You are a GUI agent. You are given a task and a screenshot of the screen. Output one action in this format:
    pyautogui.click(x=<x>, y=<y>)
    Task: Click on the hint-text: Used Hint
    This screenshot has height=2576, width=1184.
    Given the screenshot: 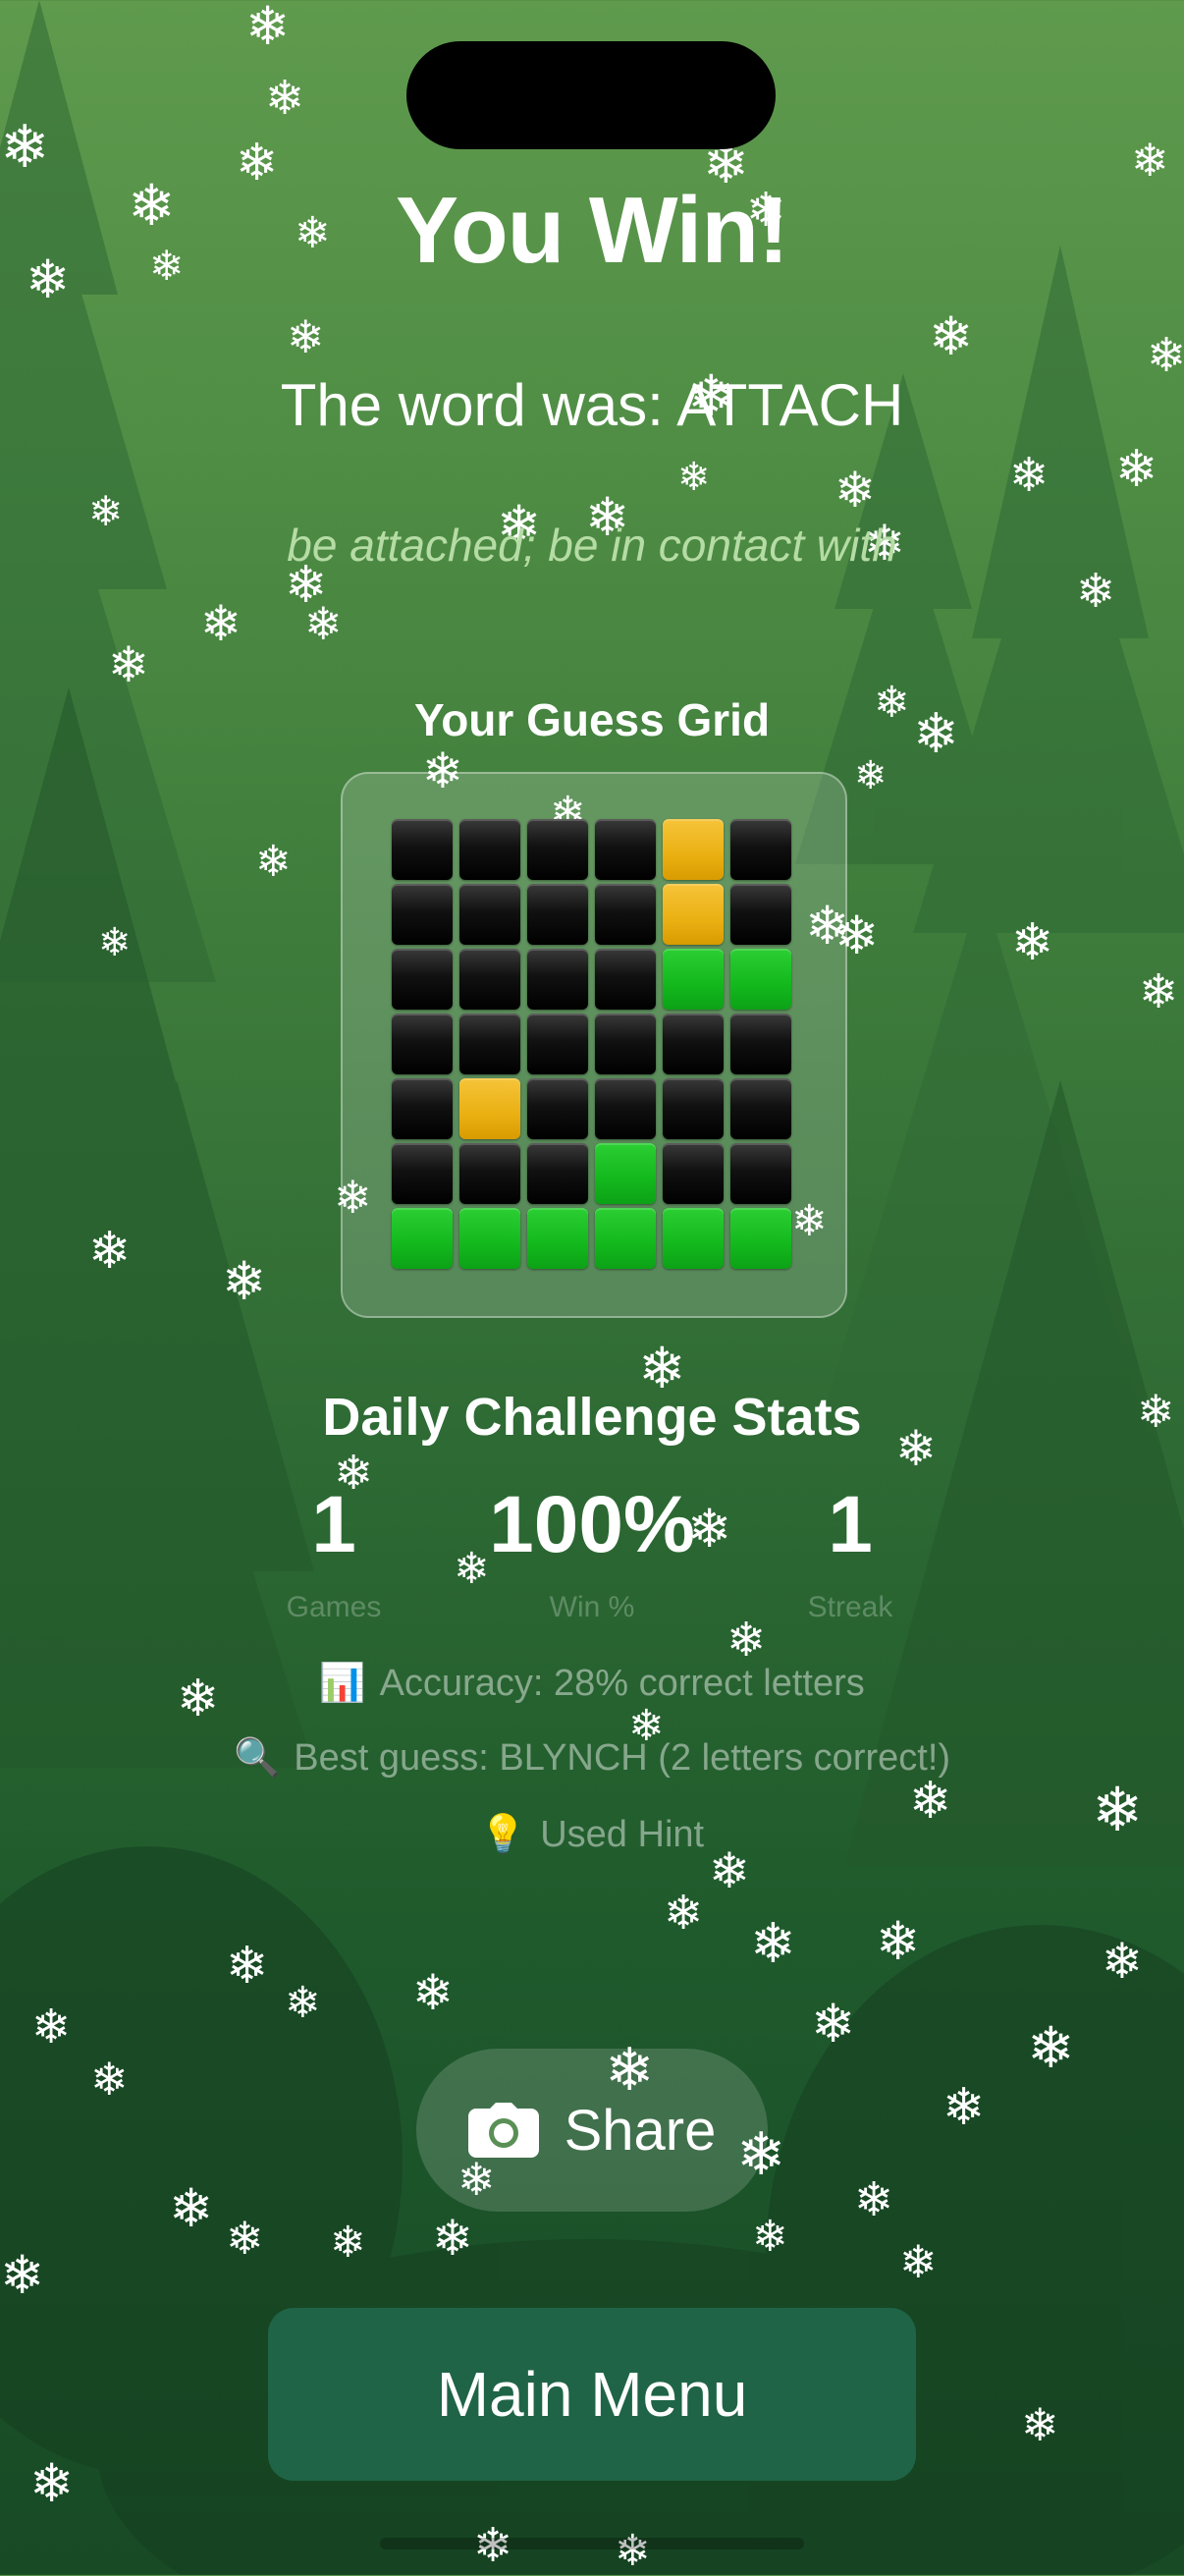 What is the action you would take?
    pyautogui.click(x=622, y=1835)
    